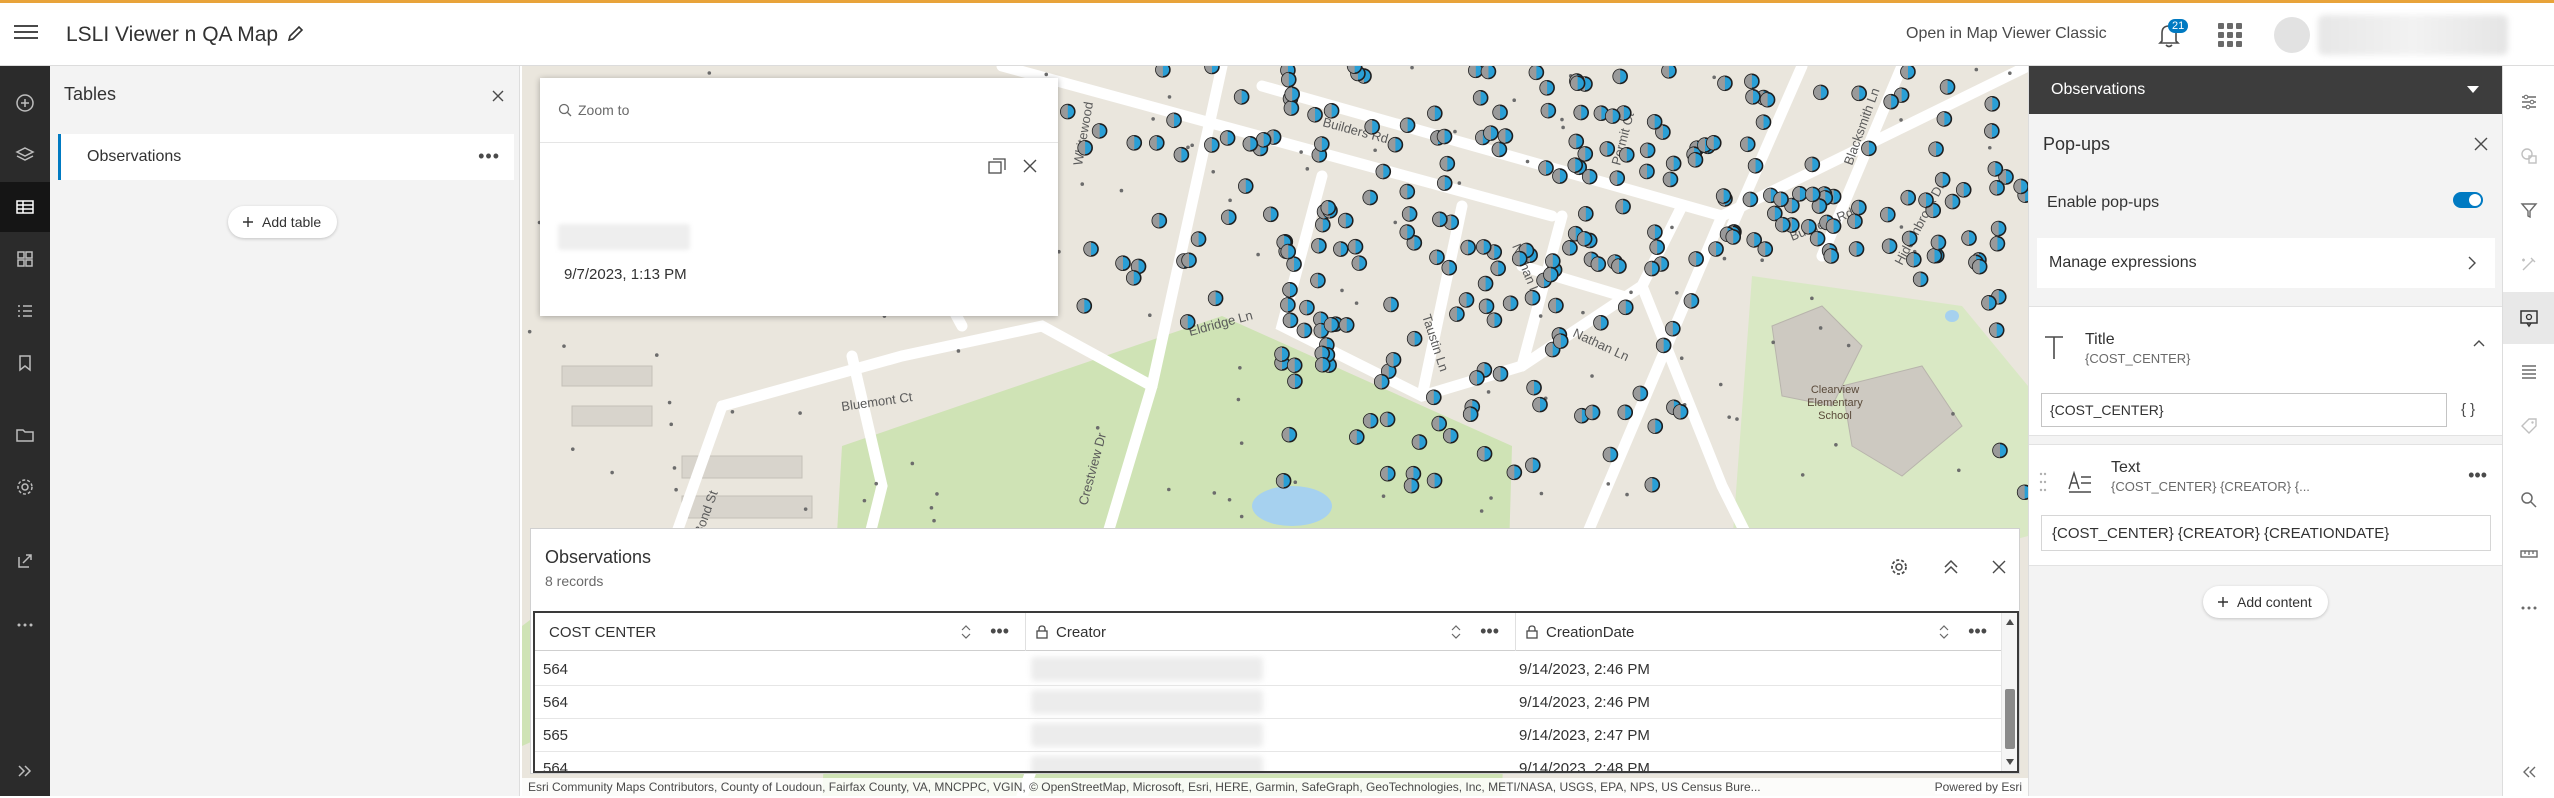 This screenshot has width=2554, height=798. Describe the element at coordinates (26, 33) in the screenshot. I see `menu-icon` at that location.